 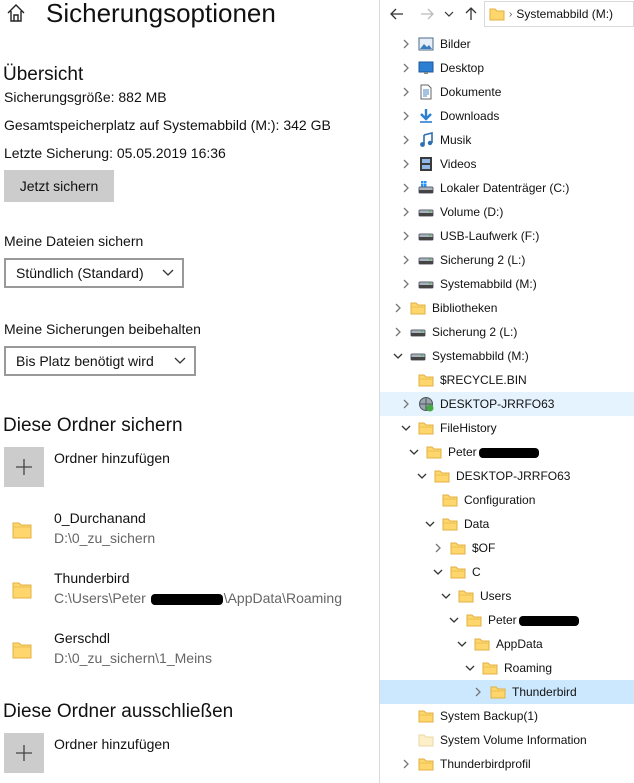 I want to click on up-arrow-icon, so click(x=471, y=14).